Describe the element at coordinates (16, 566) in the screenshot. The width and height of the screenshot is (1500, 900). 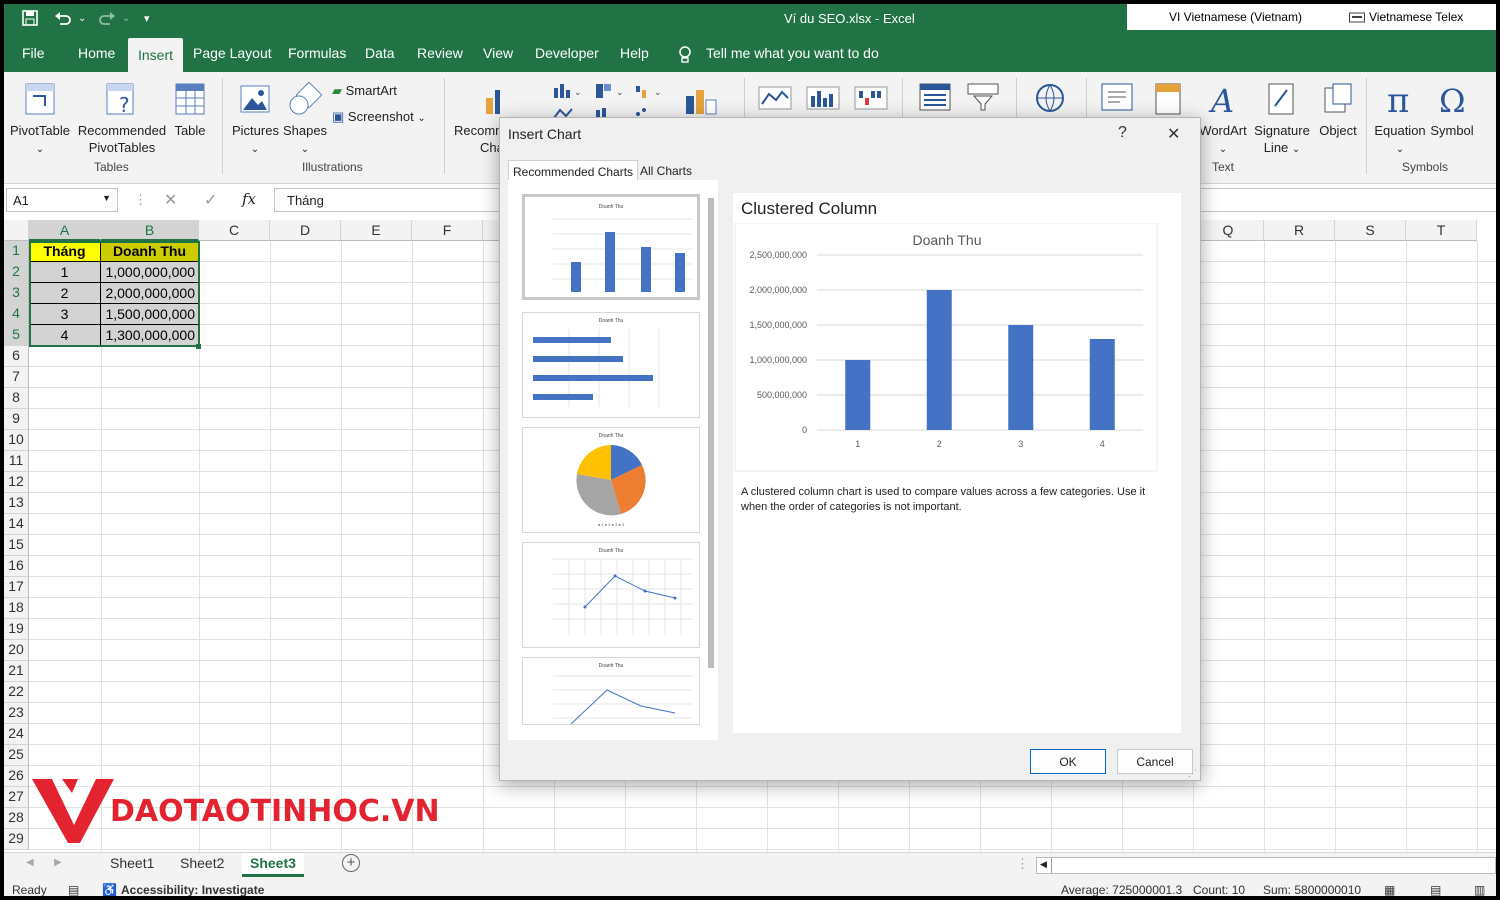
I see `row-header-16: 16` at that location.